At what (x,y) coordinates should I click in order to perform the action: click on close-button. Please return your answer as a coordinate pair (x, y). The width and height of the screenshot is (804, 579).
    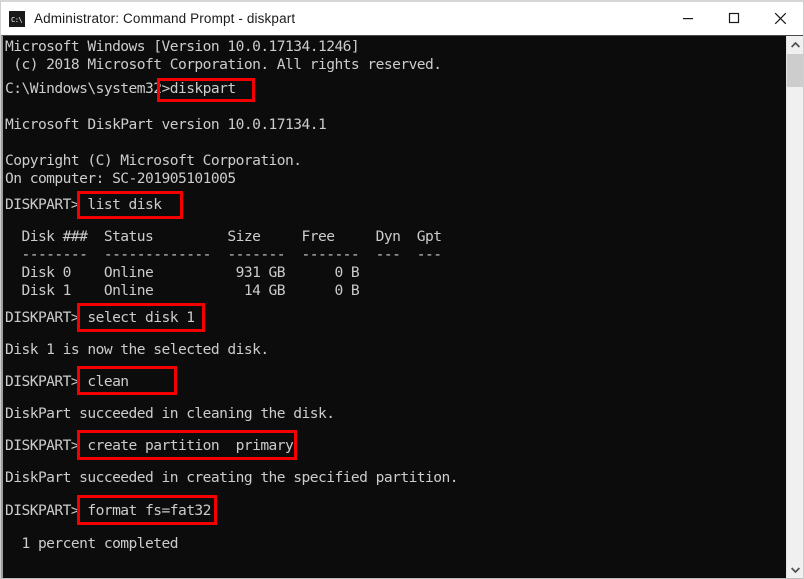
    Looking at the image, I should click on (780, 18).